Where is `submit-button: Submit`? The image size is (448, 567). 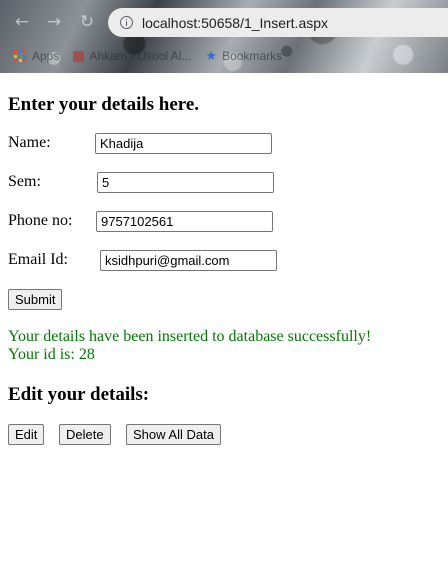
submit-button: Submit is located at coordinates (35, 299).